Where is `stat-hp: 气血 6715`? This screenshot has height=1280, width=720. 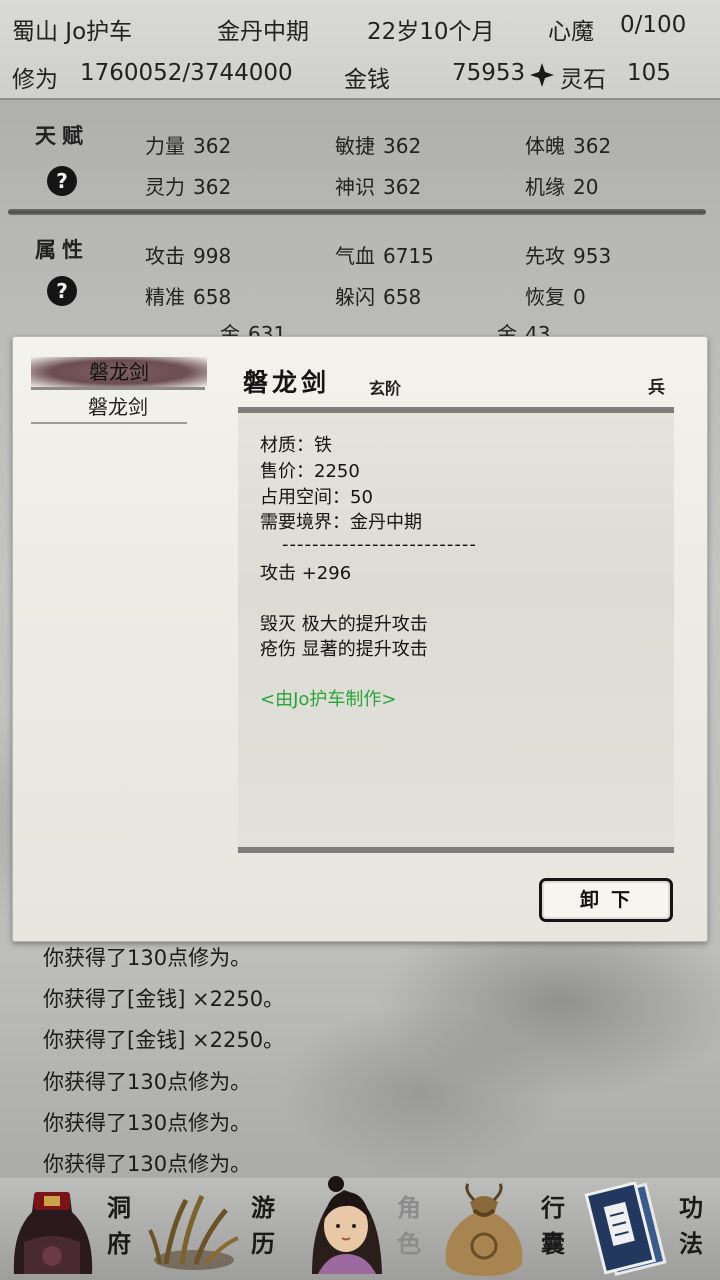
stat-hp: 气血 6715 is located at coordinates (384, 256).